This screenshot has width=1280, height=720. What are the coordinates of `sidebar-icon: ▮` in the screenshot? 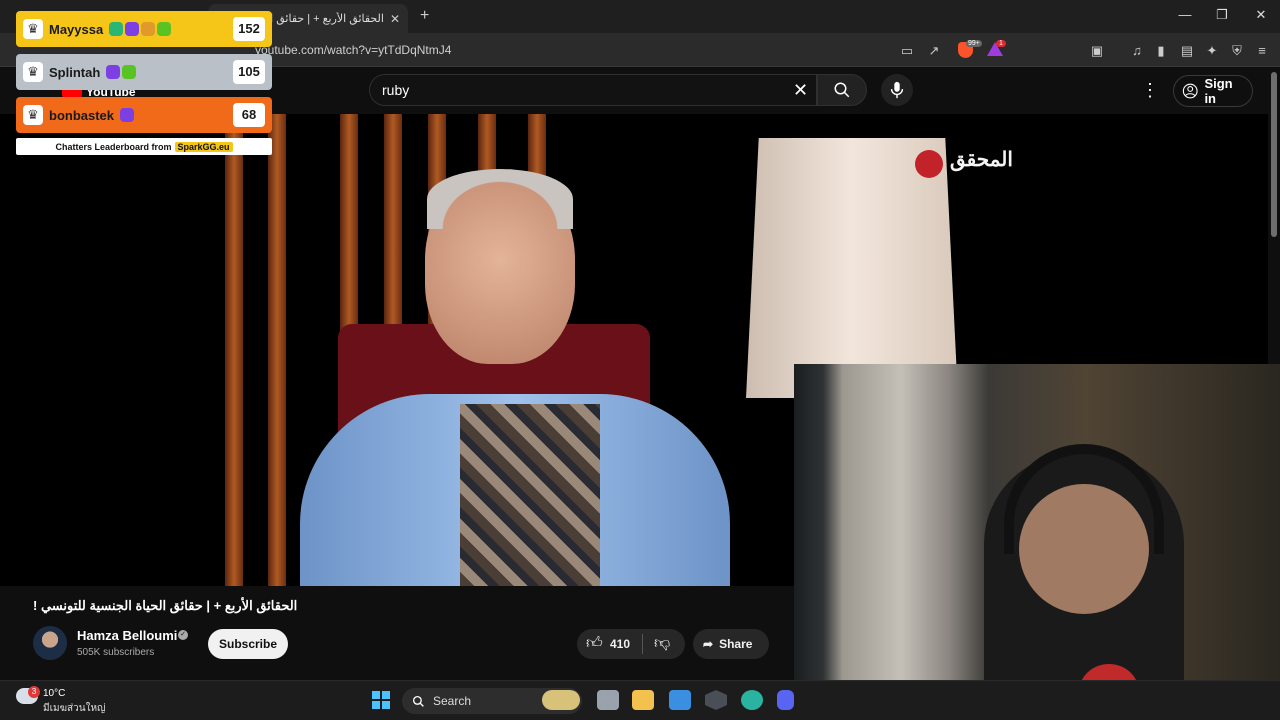 It's located at (1161, 51).